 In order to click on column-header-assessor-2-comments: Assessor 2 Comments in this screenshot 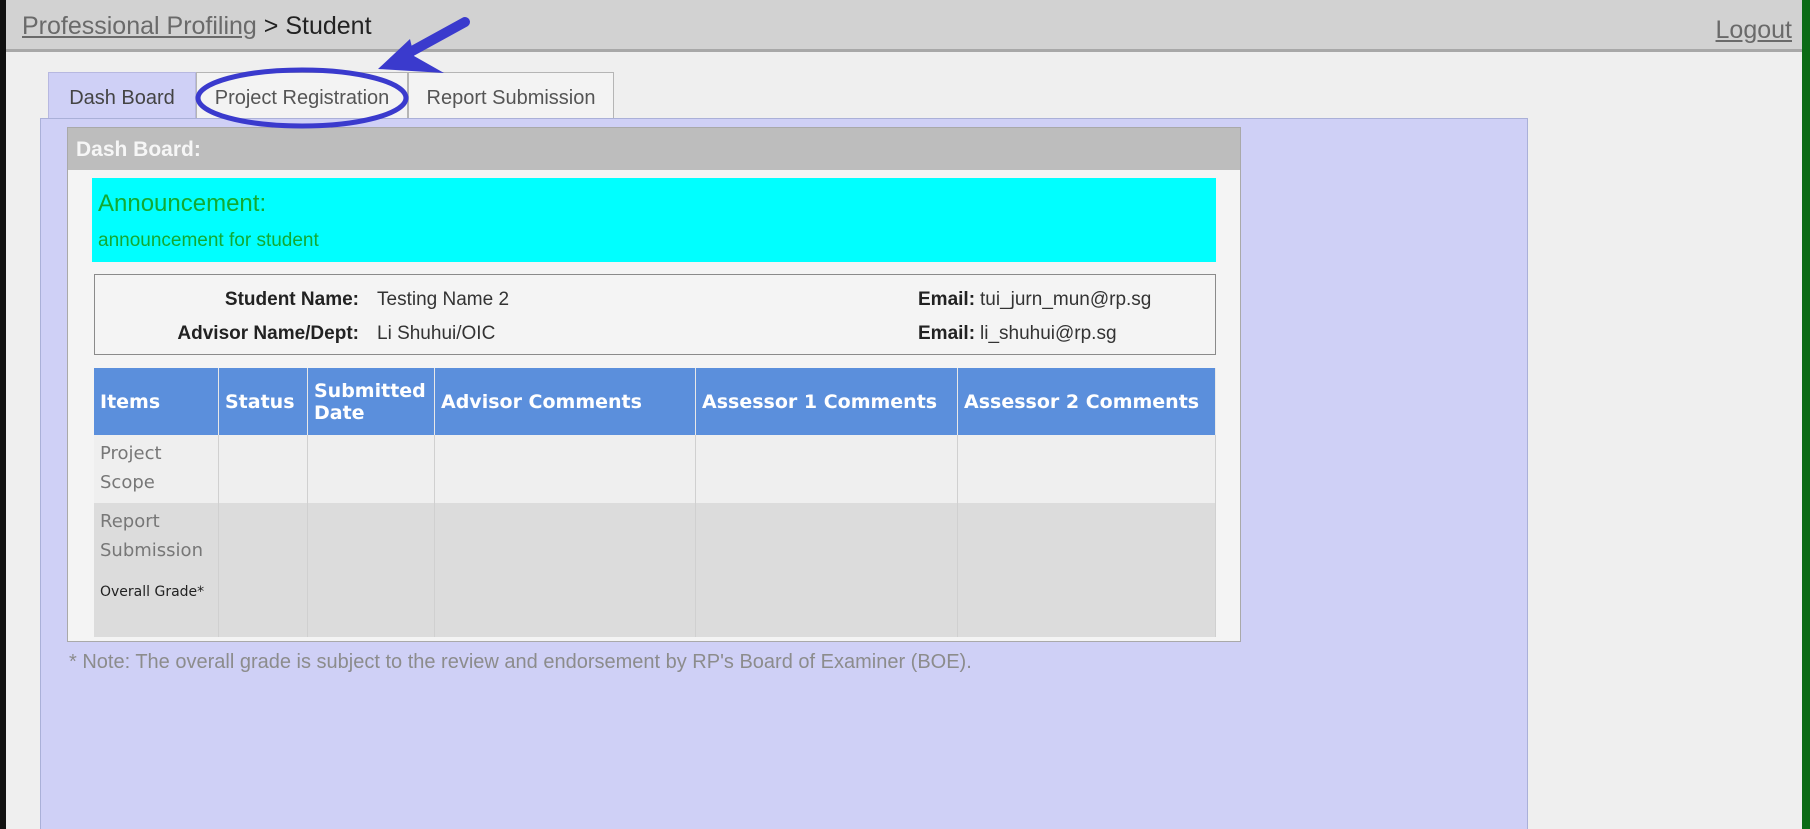, I will do `click(1086, 401)`.